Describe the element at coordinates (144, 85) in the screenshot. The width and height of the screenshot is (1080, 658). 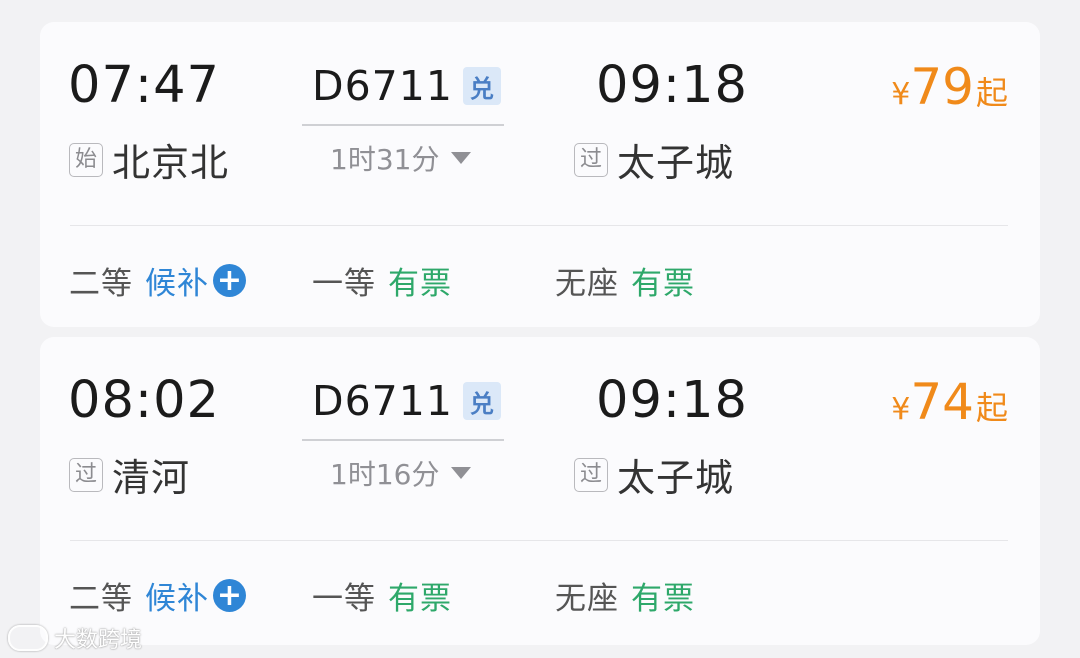
I see `departure-time: 07:47` at that location.